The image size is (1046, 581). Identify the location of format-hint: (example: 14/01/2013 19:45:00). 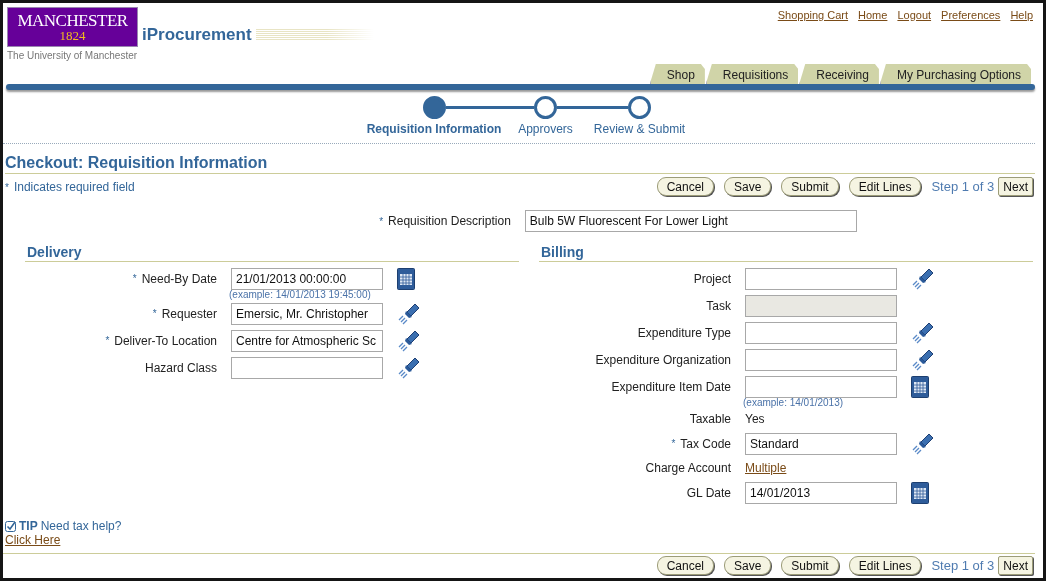
(300, 294).